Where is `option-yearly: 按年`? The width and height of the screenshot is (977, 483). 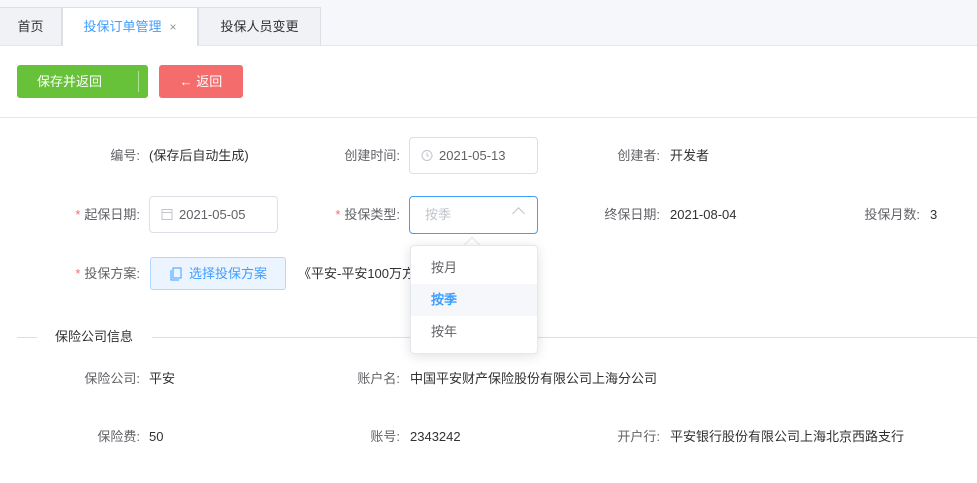 option-yearly: 按年 is located at coordinates (474, 332).